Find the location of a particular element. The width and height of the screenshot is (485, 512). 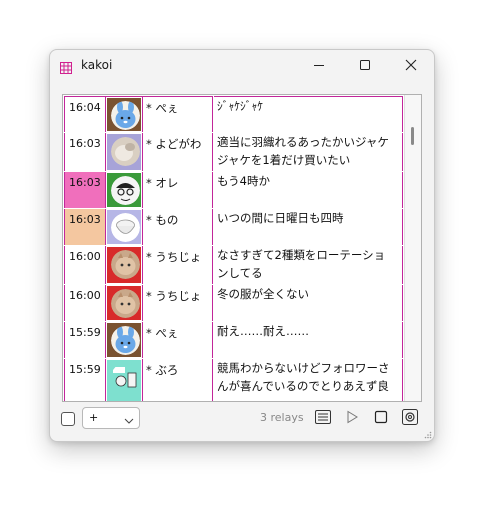

message-line: 冬の服が全くない is located at coordinates (263, 294).